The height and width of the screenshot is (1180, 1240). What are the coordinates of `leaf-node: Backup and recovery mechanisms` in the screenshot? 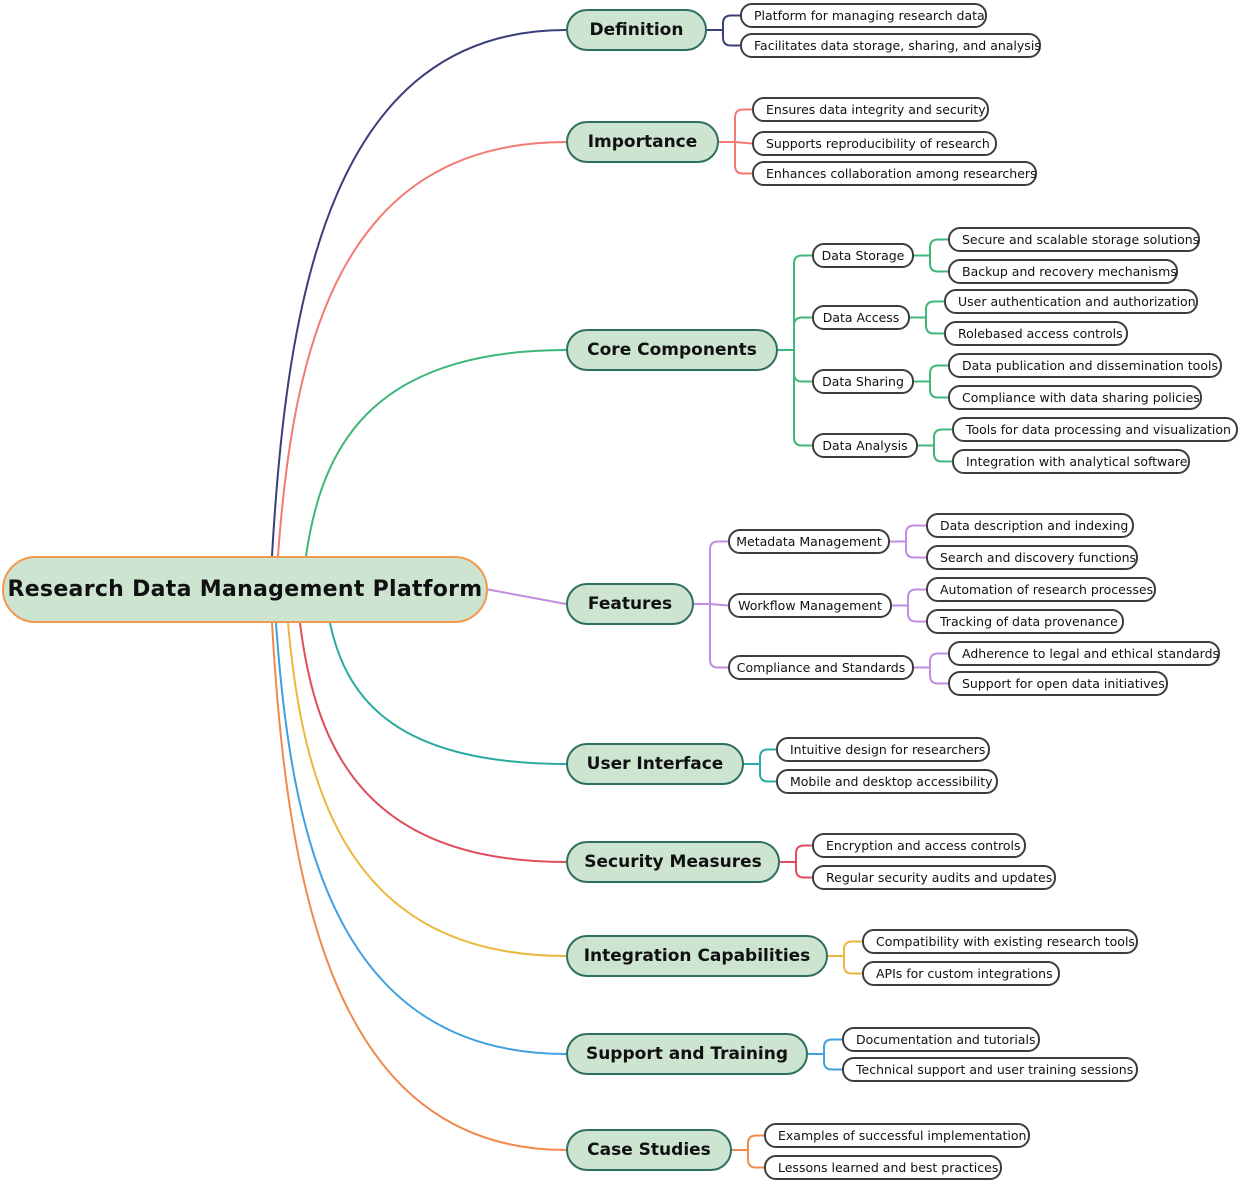 It's located at (1063, 271).